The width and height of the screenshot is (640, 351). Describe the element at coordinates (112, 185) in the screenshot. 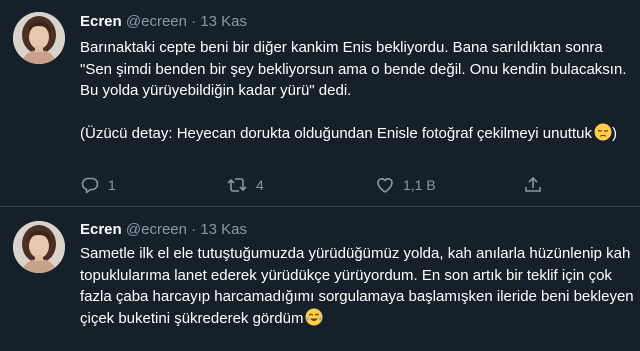

I see `reply-count: 1` at that location.